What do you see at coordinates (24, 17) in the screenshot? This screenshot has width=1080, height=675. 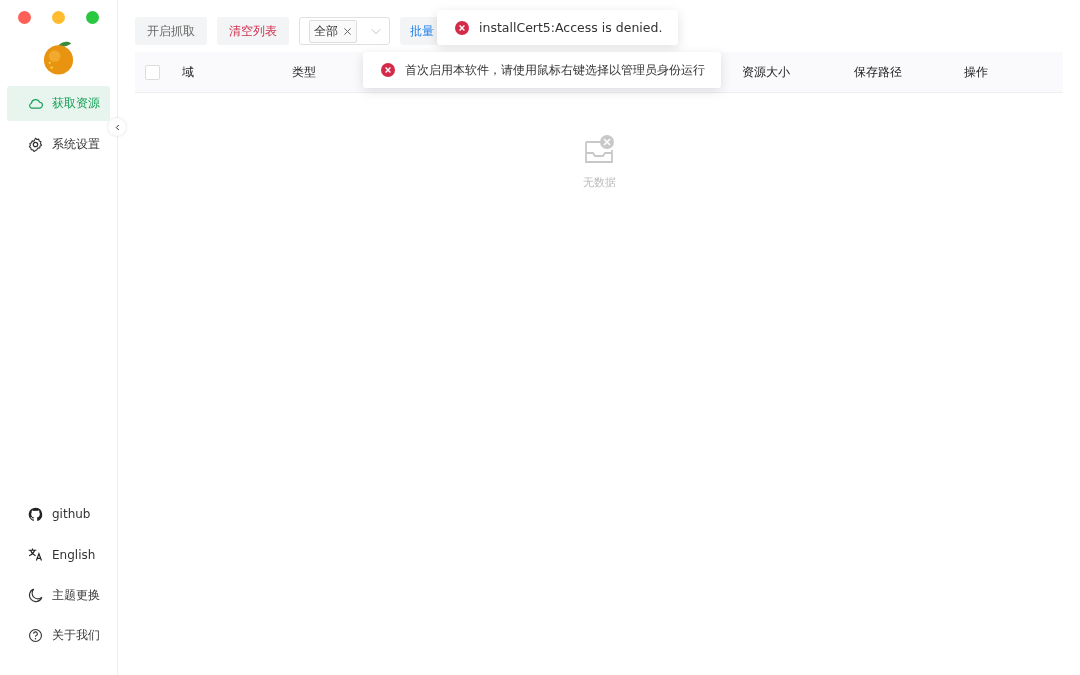 I see `close-window-button` at bounding box center [24, 17].